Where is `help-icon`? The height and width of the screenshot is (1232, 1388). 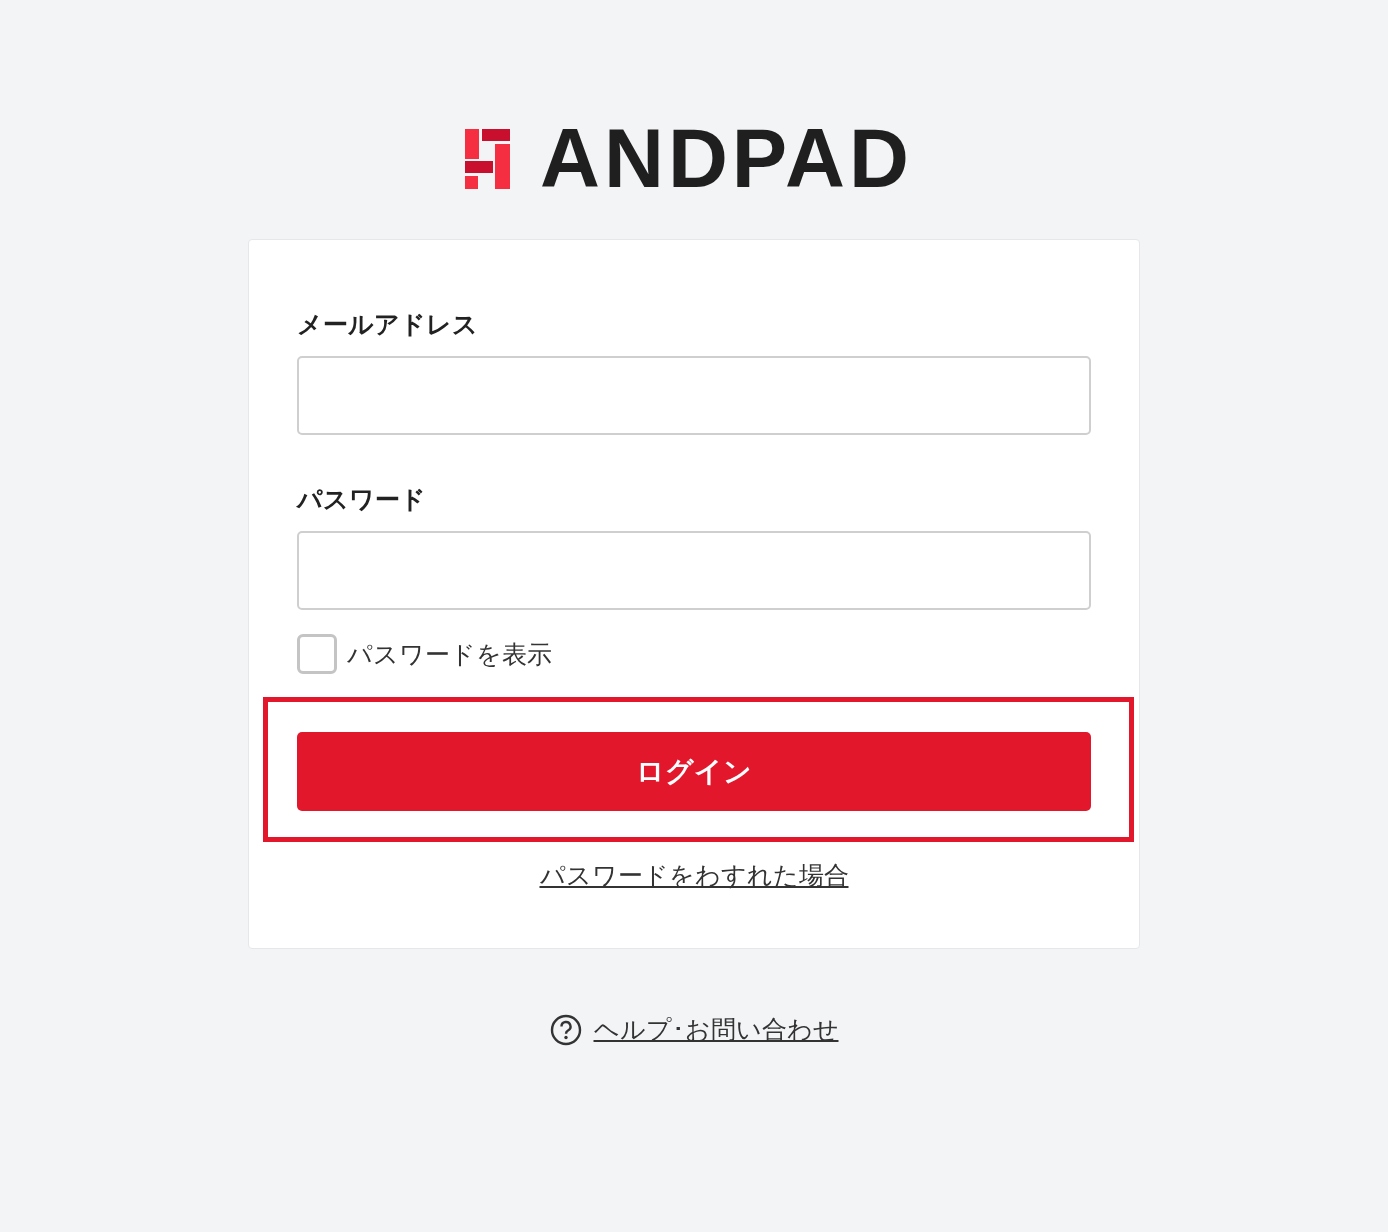
help-icon is located at coordinates (565, 1029).